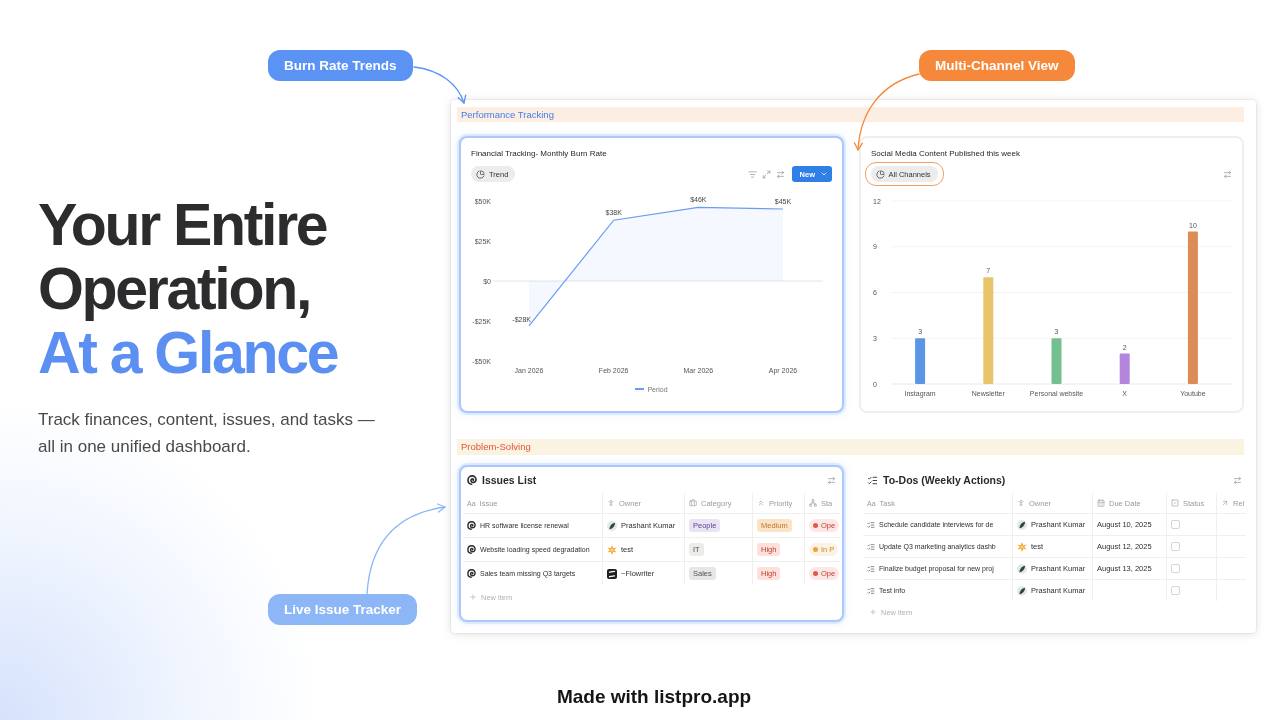 This screenshot has height=720, width=1280. What do you see at coordinates (766, 174) in the screenshot?
I see `expand-icon` at bounding box center [766, 174].